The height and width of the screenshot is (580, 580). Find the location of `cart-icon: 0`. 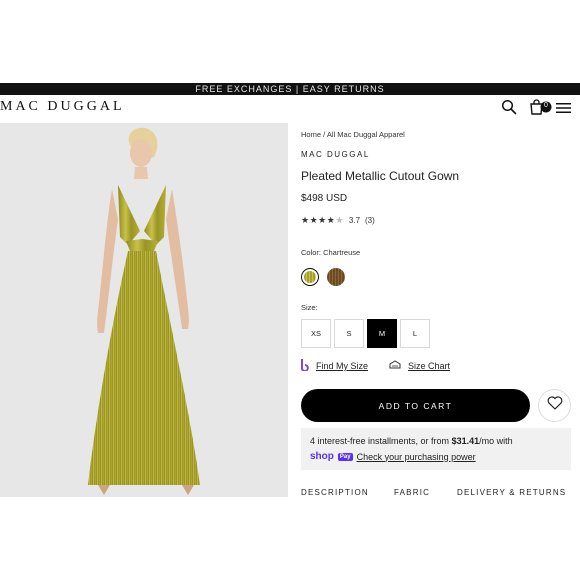

cart-icon: 0 is located at coordinates (541, 107).